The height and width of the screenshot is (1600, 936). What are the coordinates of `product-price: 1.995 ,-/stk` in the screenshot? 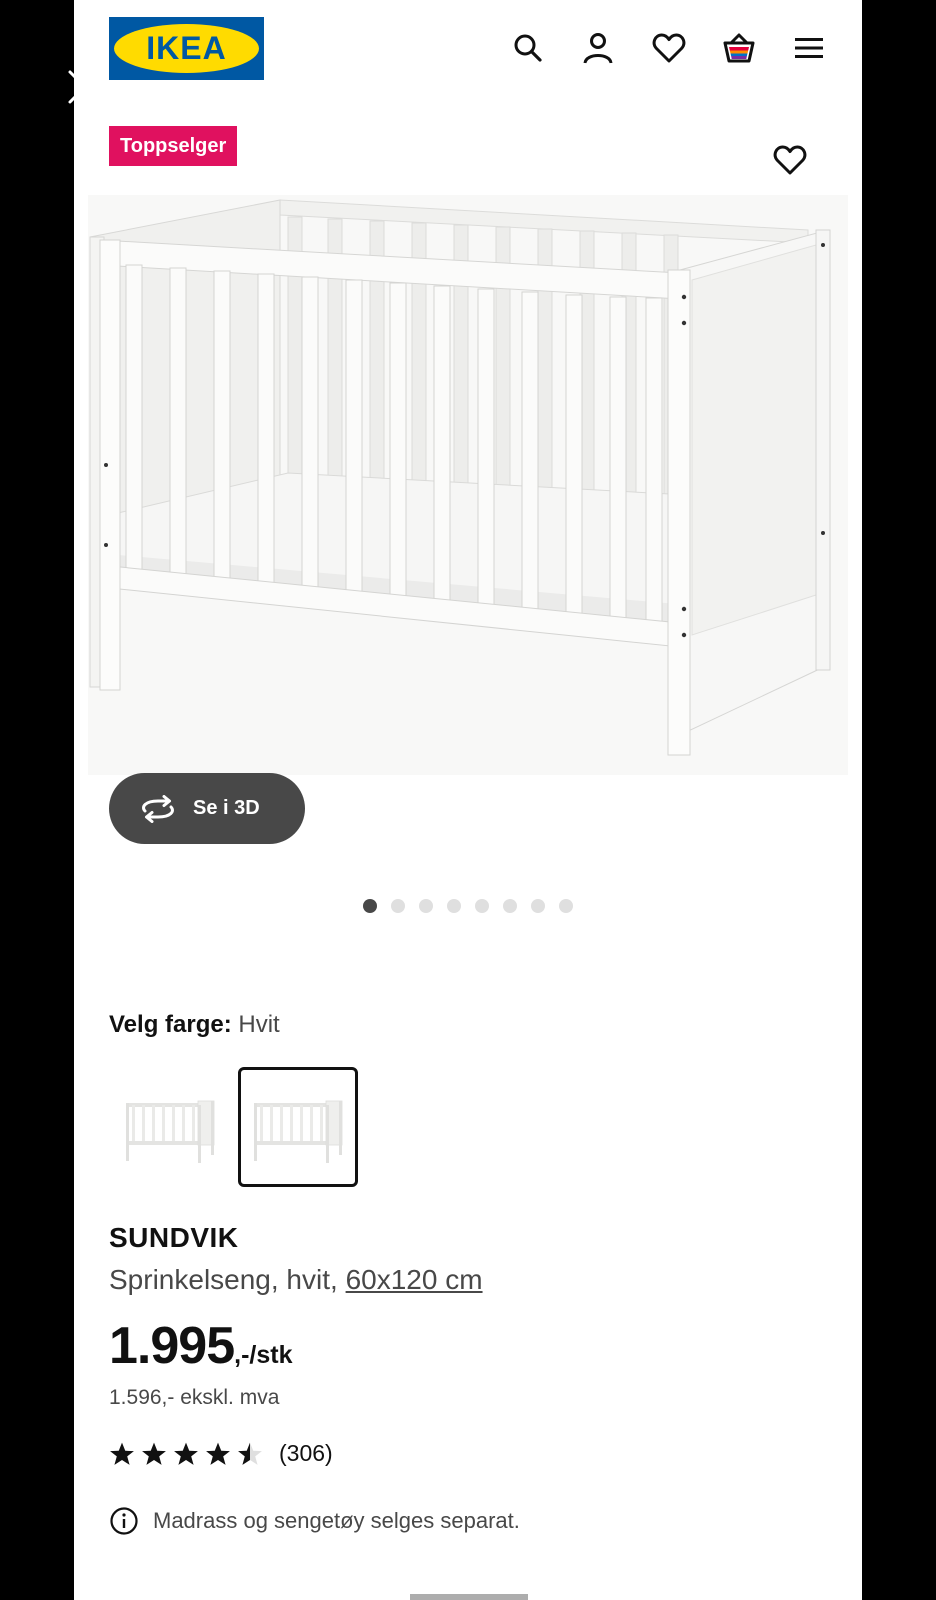 It's located at (201, 1346).